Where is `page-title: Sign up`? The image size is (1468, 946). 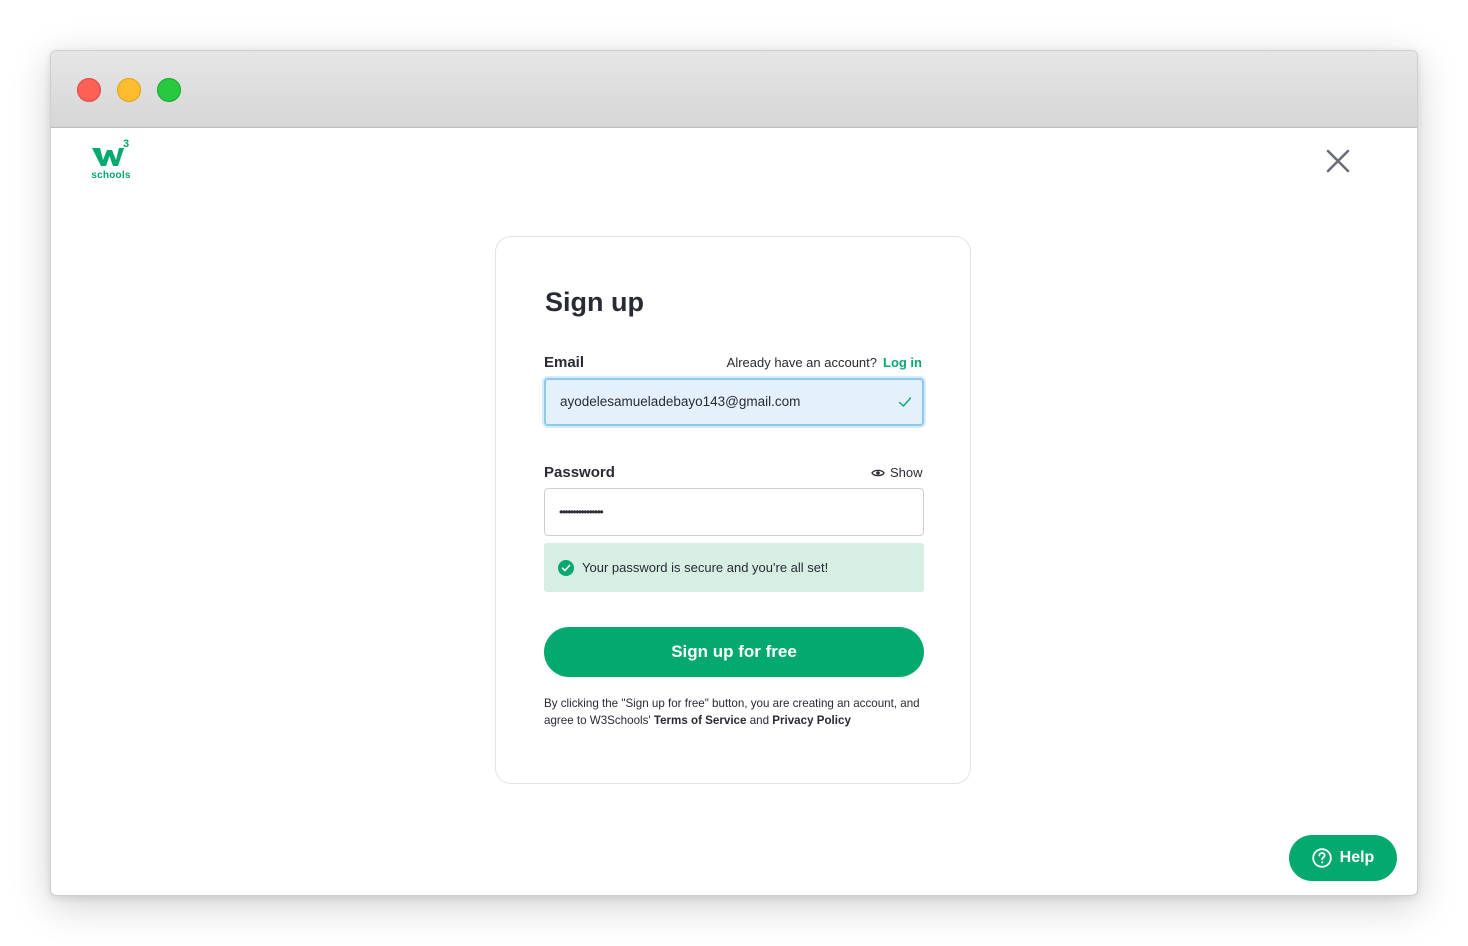 page-title: Sign up is located at coordinates (594, 302).